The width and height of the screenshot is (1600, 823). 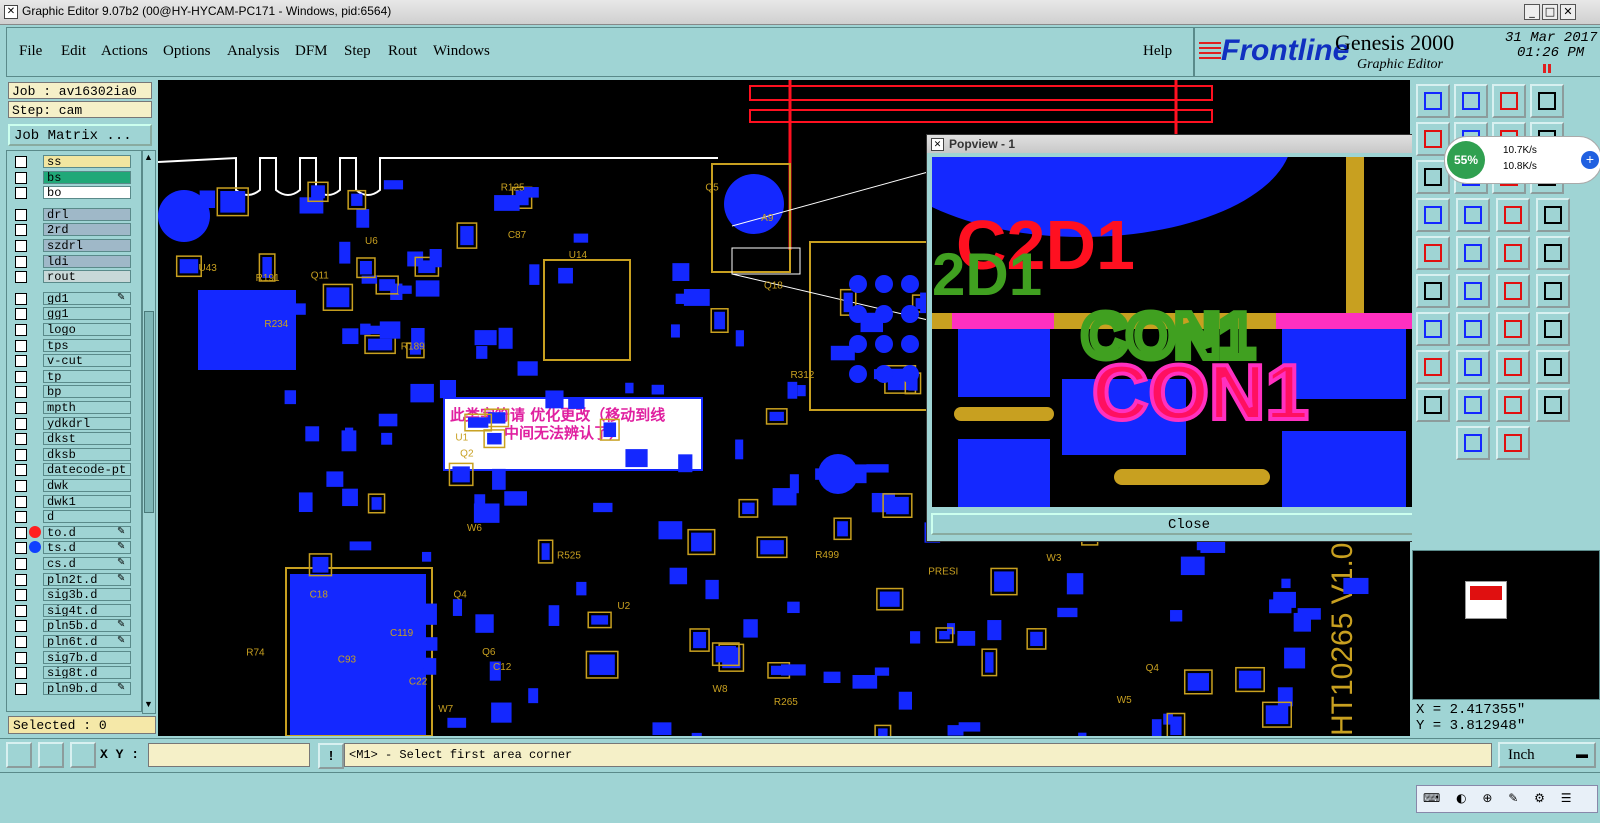 I want to click on x-icon, so click(x=1553, y=215).